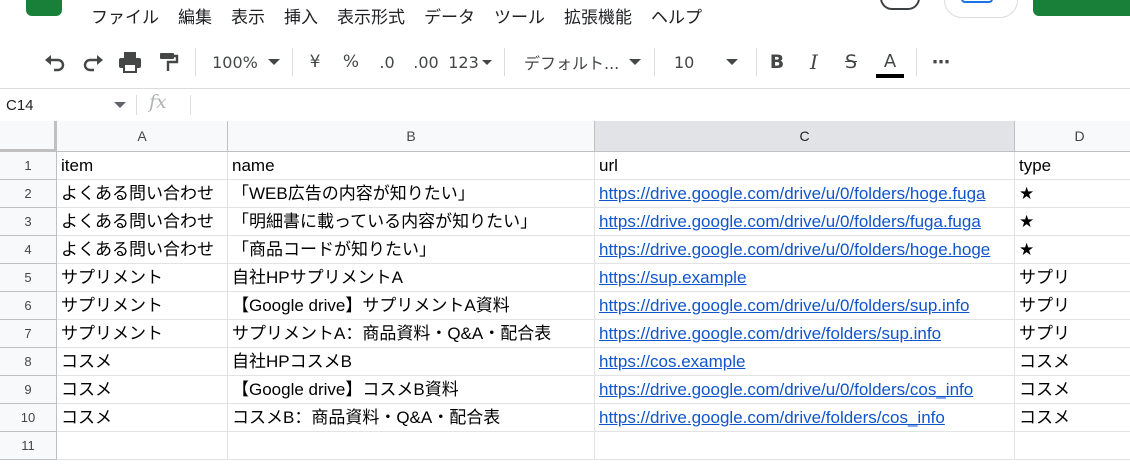 This screenshot has height=466, width=1130. Describe the element at coordinates (28, 278) in the screenshot. I see `row-header: 5` at that location.